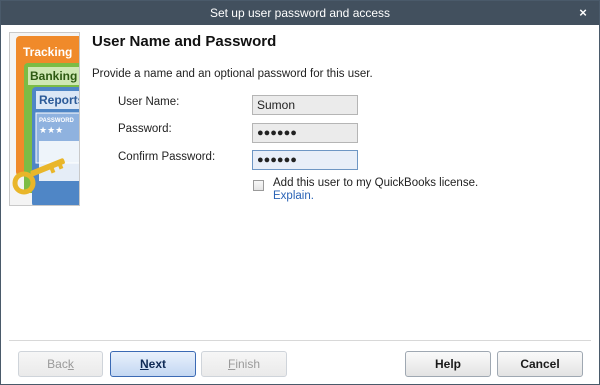  I want to click on folders-key-illustration: Tracking Banking Reports PASSWORD ★★★, so click(46, 120).